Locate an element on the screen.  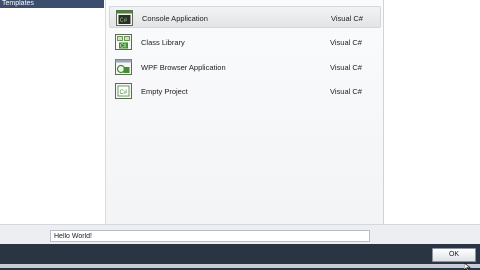
template-name: Class Library is located at coordinates (163, 42).